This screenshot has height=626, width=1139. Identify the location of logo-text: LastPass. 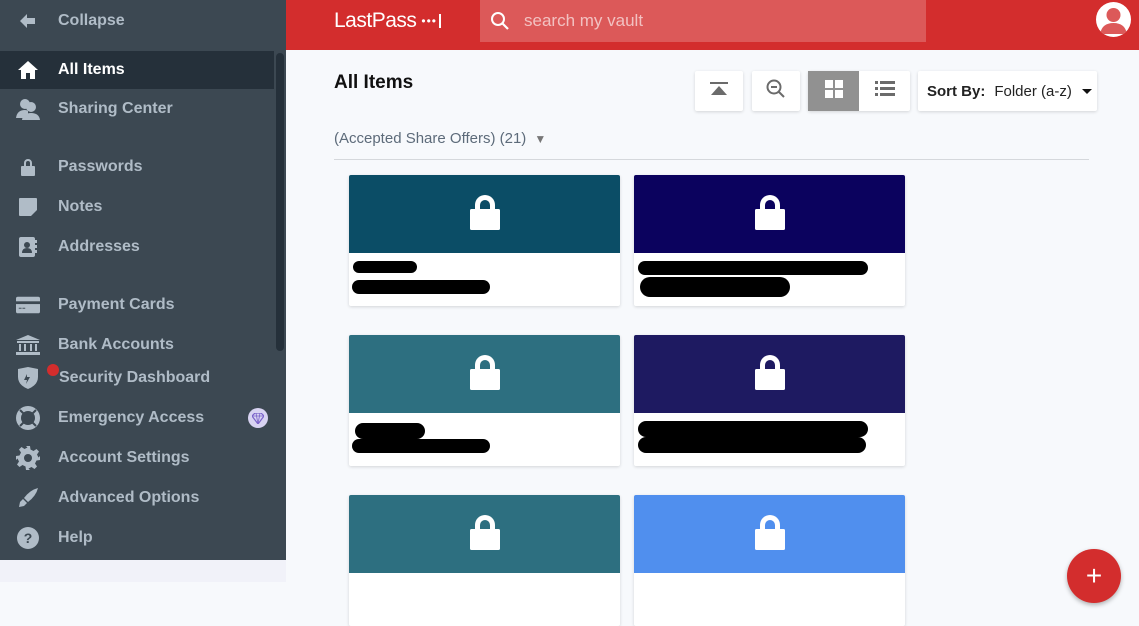
(375, 20).